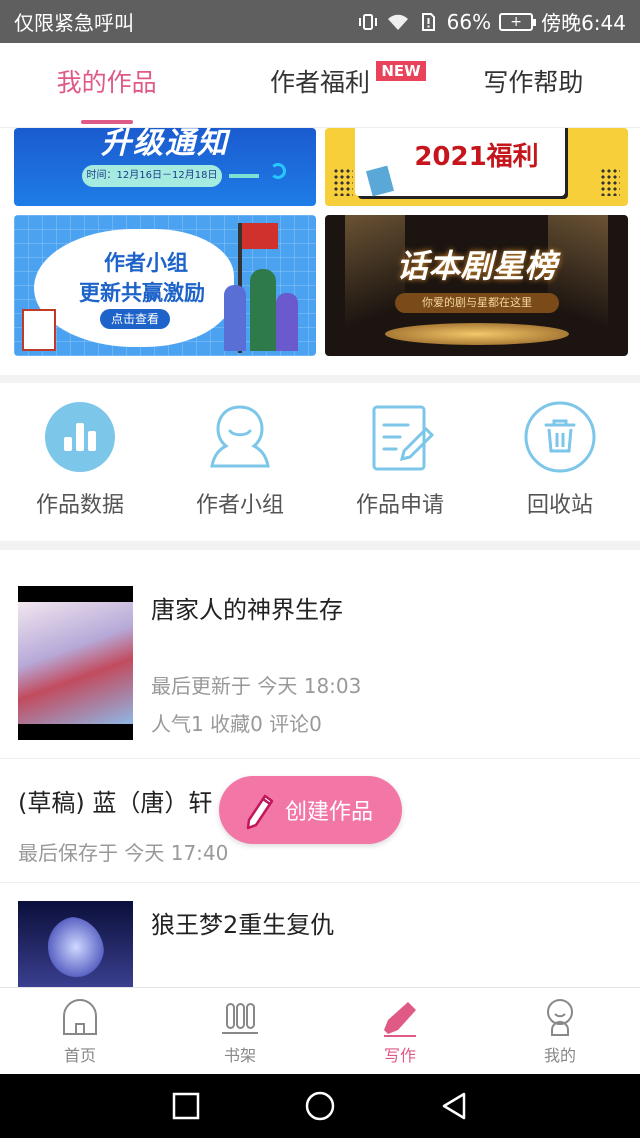 This screenshot has width=640, height=1138. I want to click on red-flag, so click(260, 236).